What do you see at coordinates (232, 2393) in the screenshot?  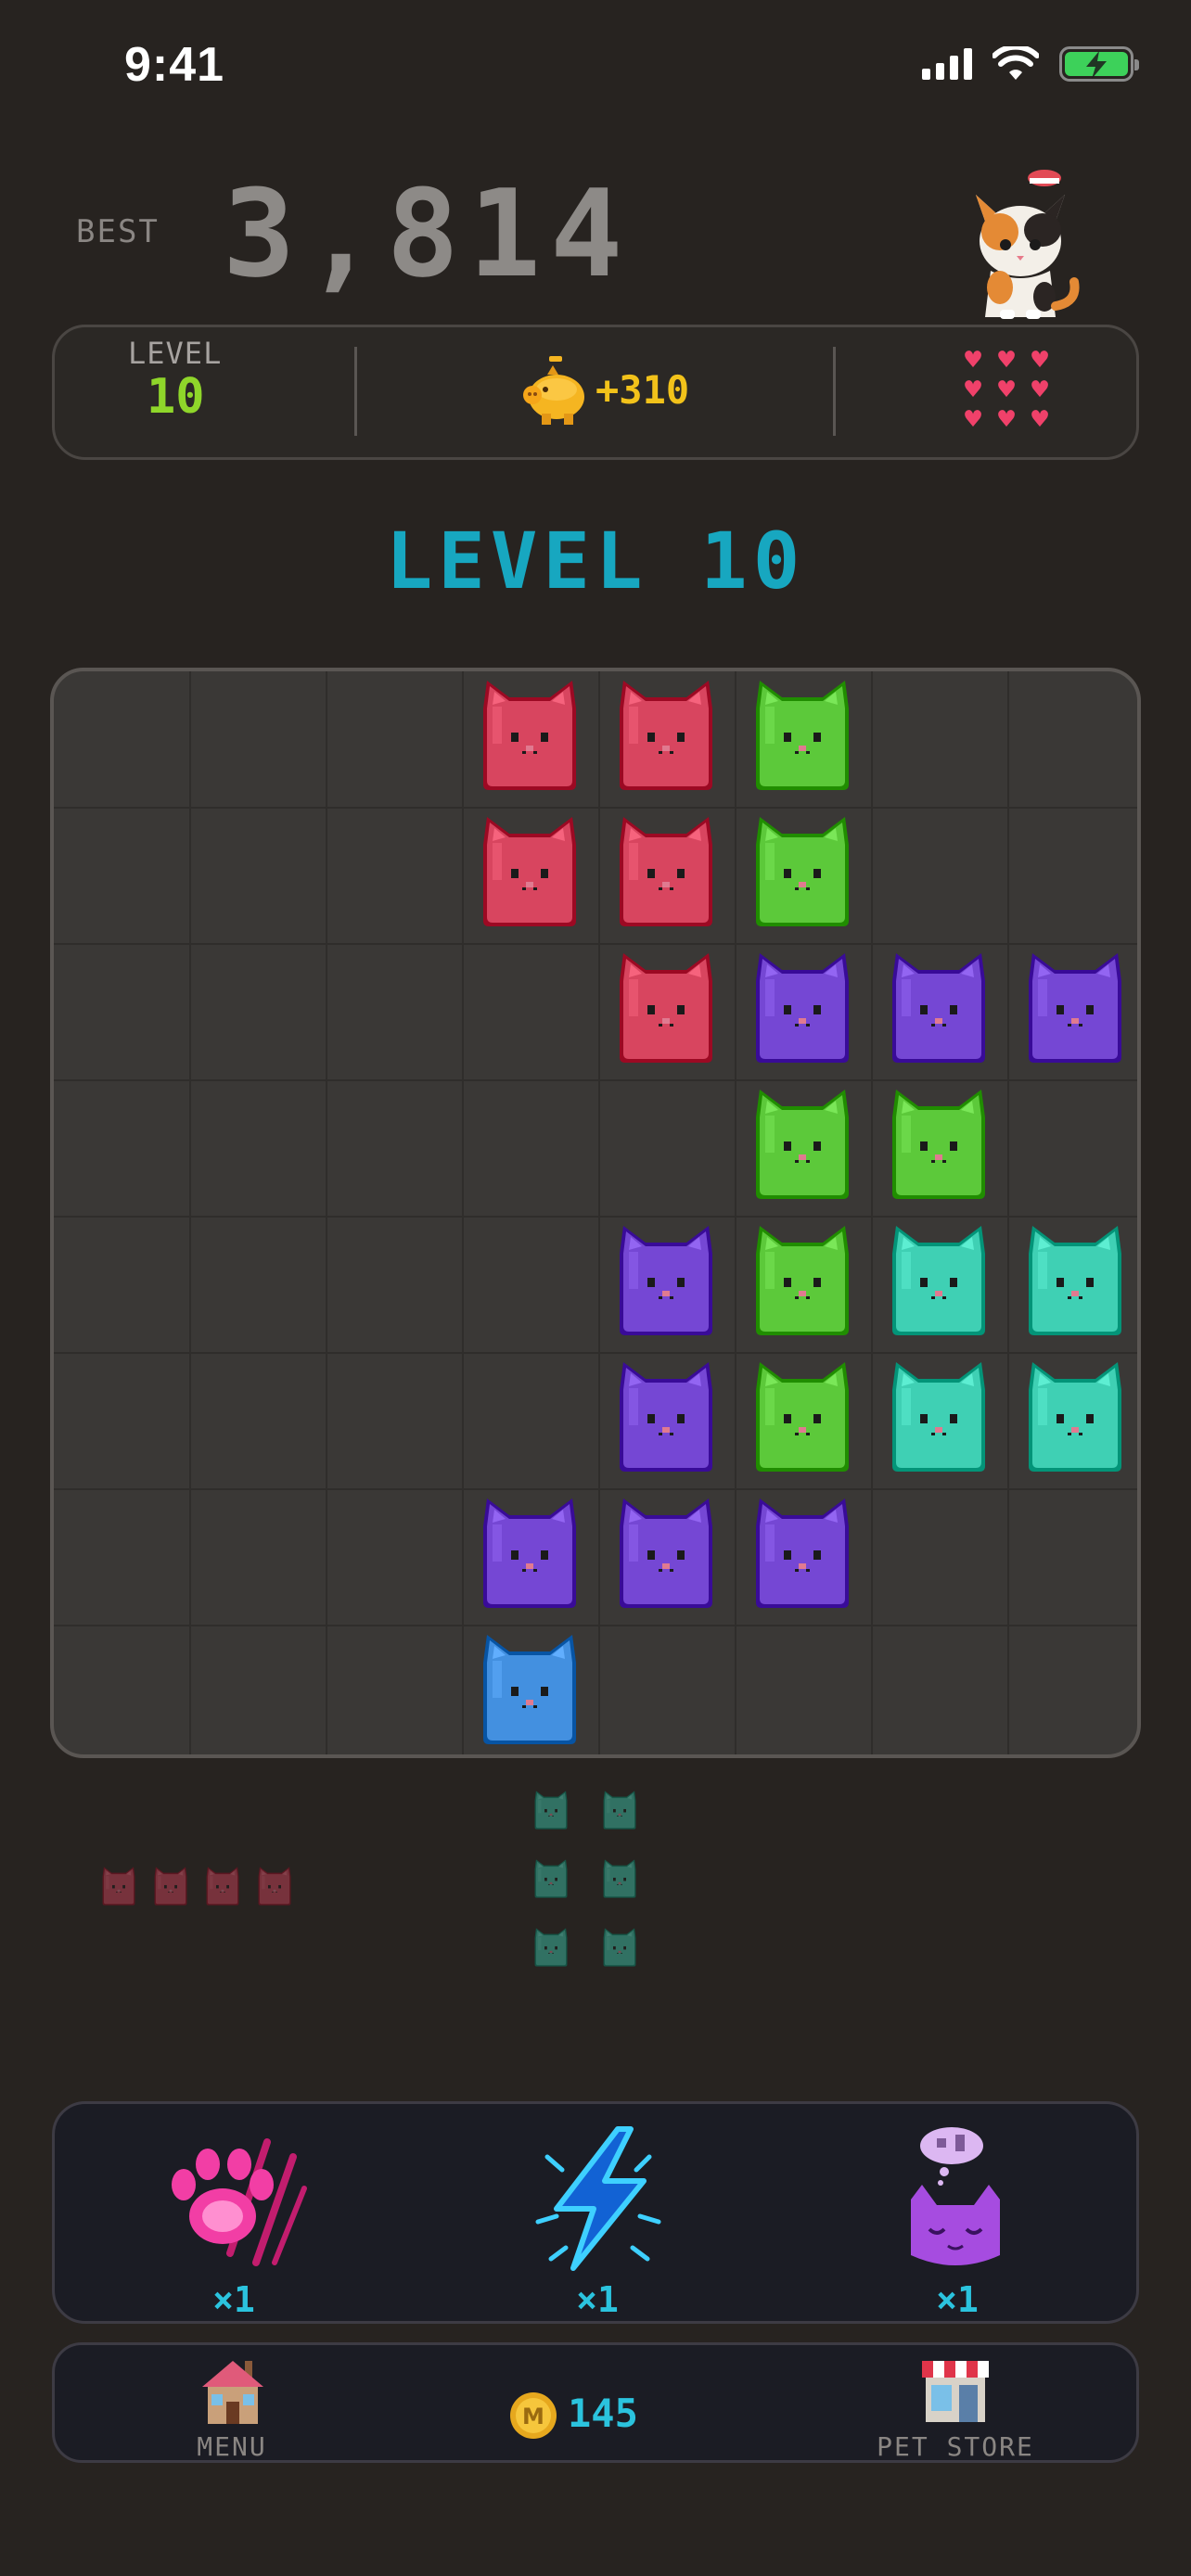 I see `house-icon` at bounding box center [232, 2393].